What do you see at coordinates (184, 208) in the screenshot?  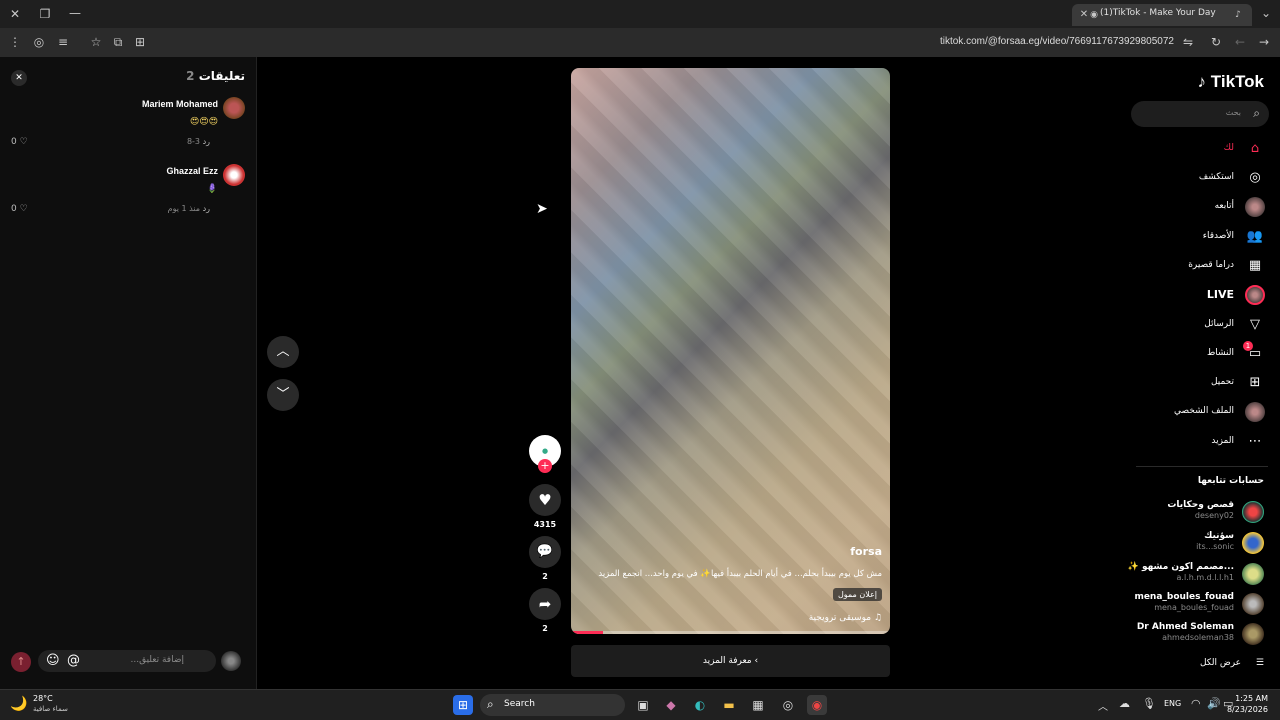 I see `comment-time: منذ 1 يوم` at bounding box center [184, 208].